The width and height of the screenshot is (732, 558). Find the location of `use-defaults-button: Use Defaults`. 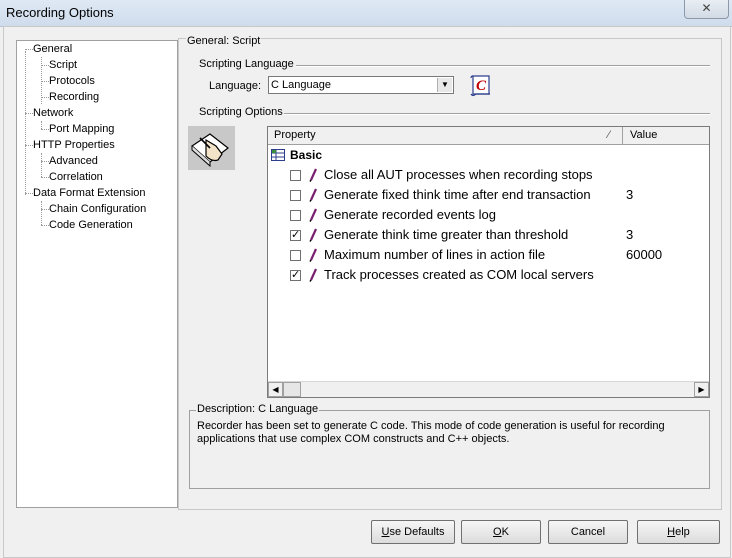

use-defaults-button: Use Defaults is located at coordinates (413, 532).